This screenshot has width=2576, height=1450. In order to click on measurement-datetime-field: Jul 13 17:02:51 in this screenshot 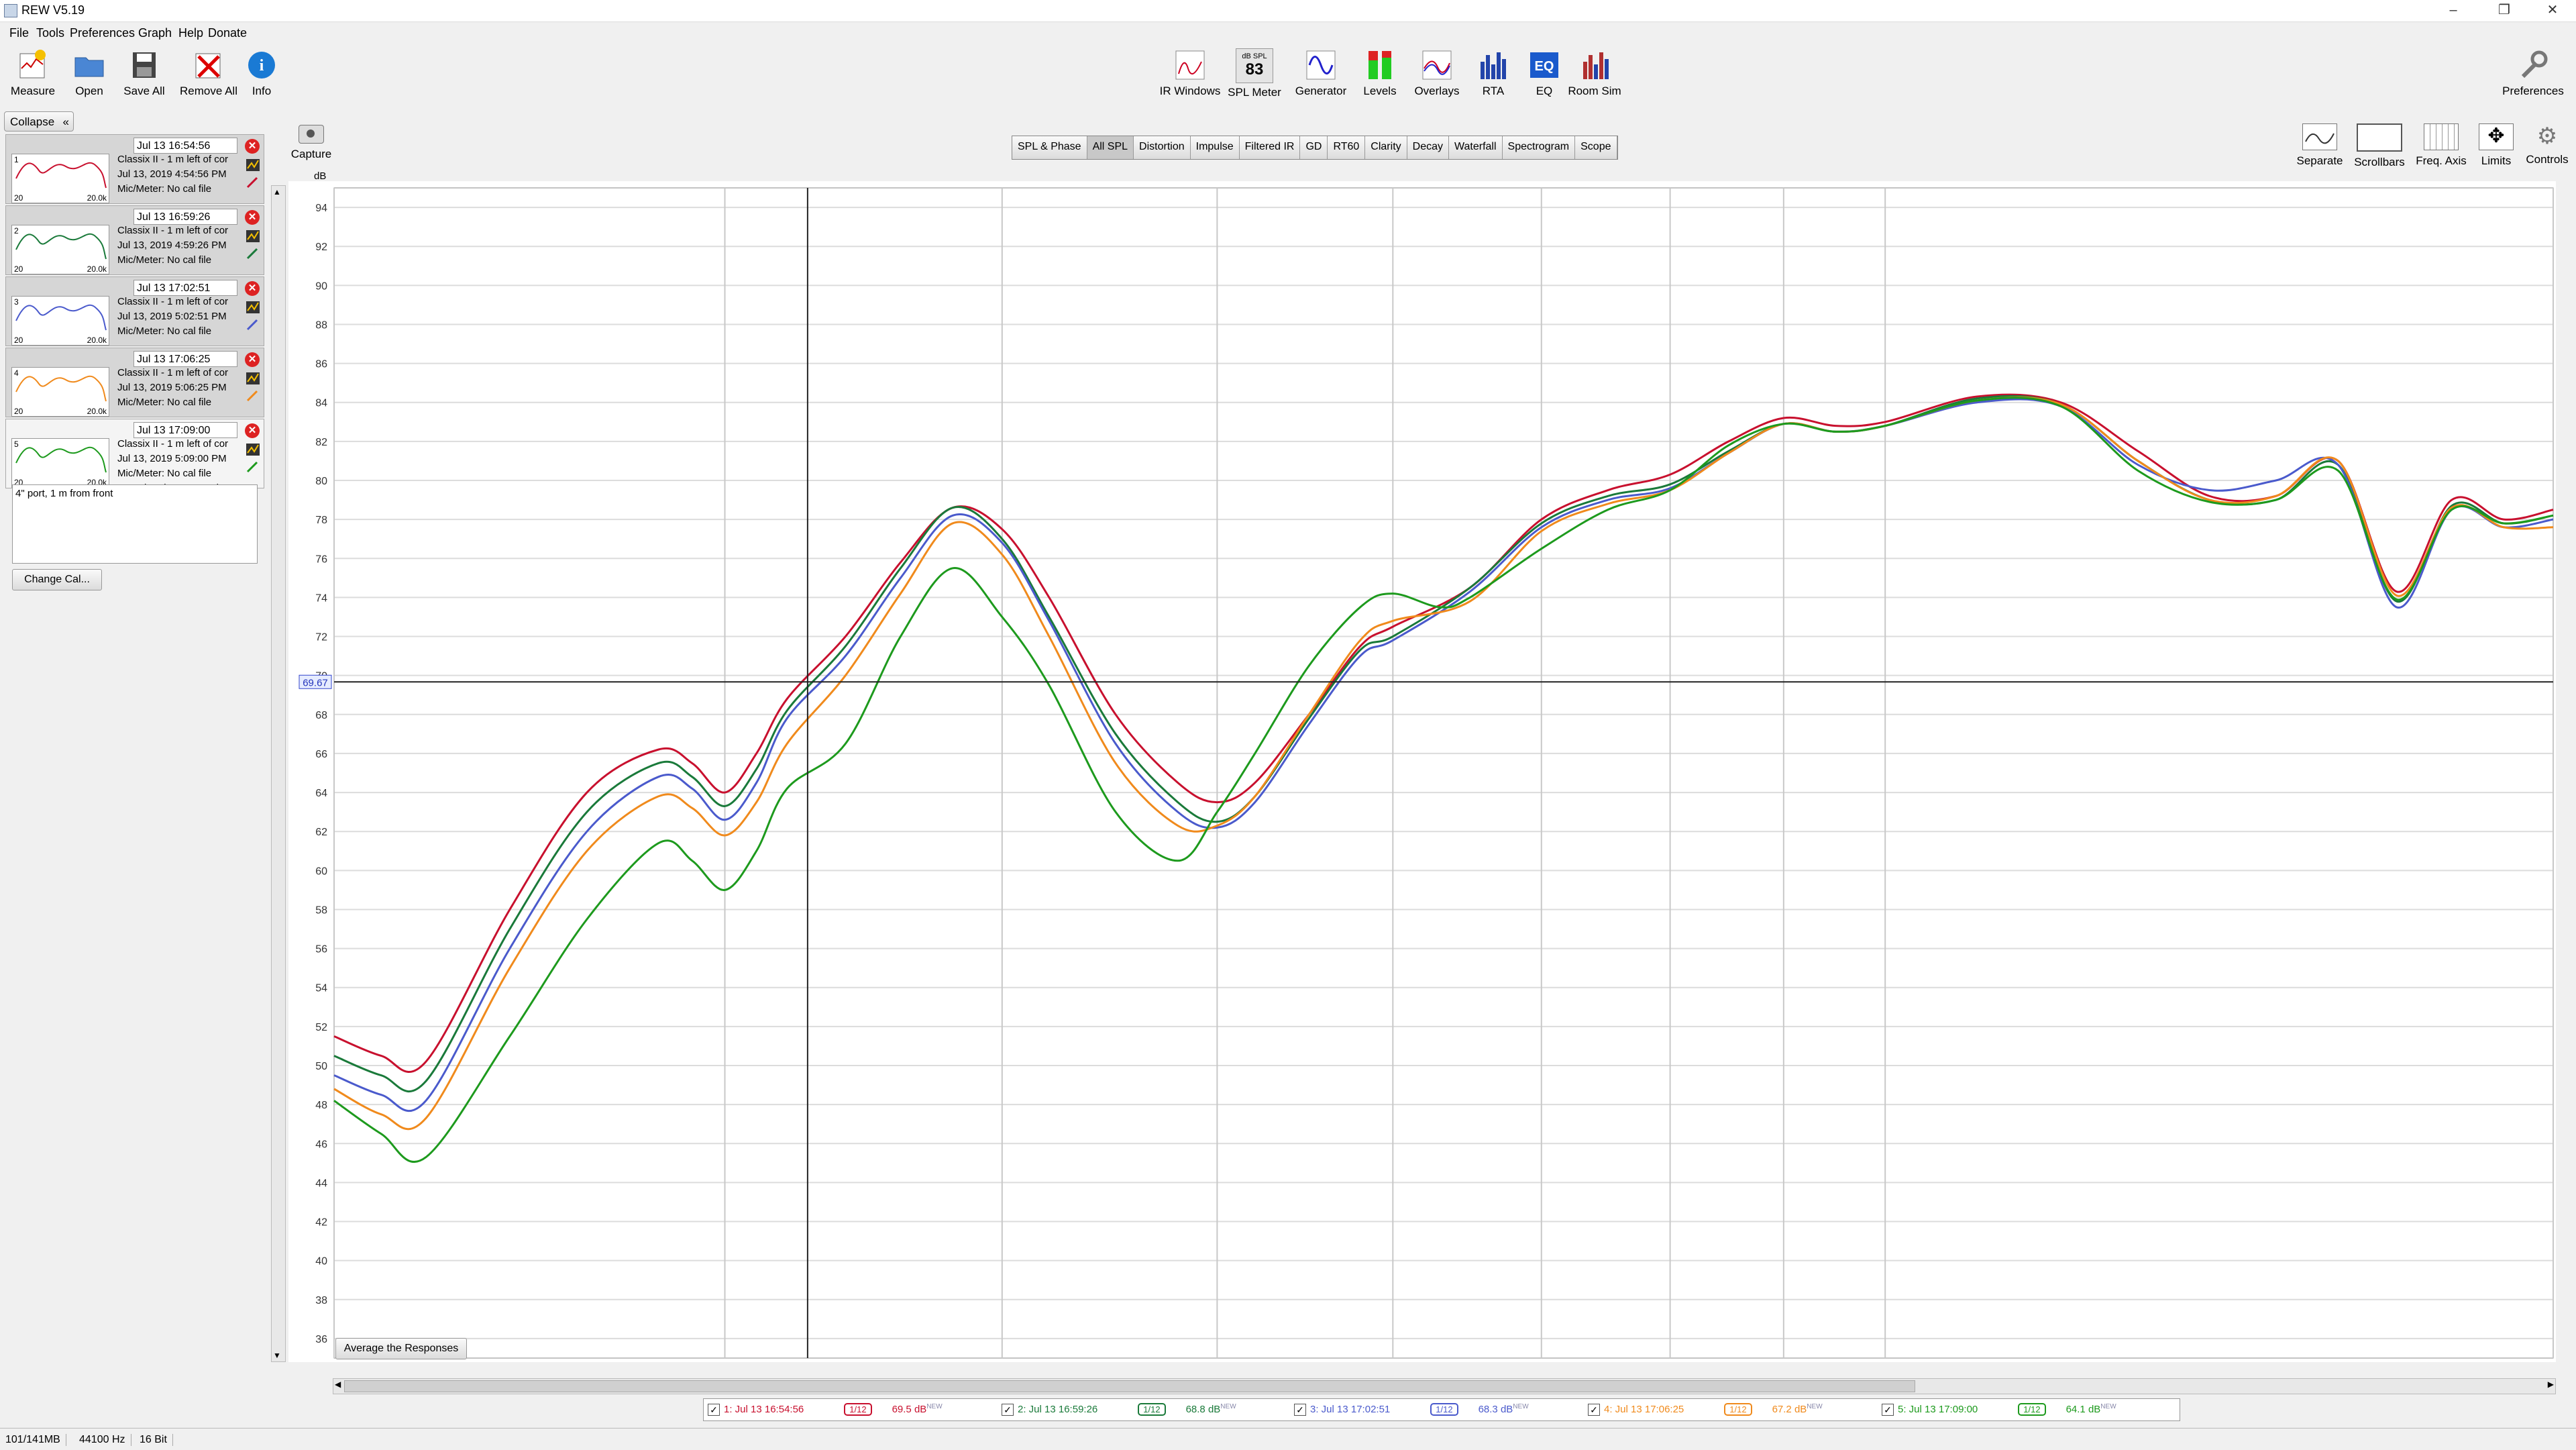, I will do `click(185, 288)`.